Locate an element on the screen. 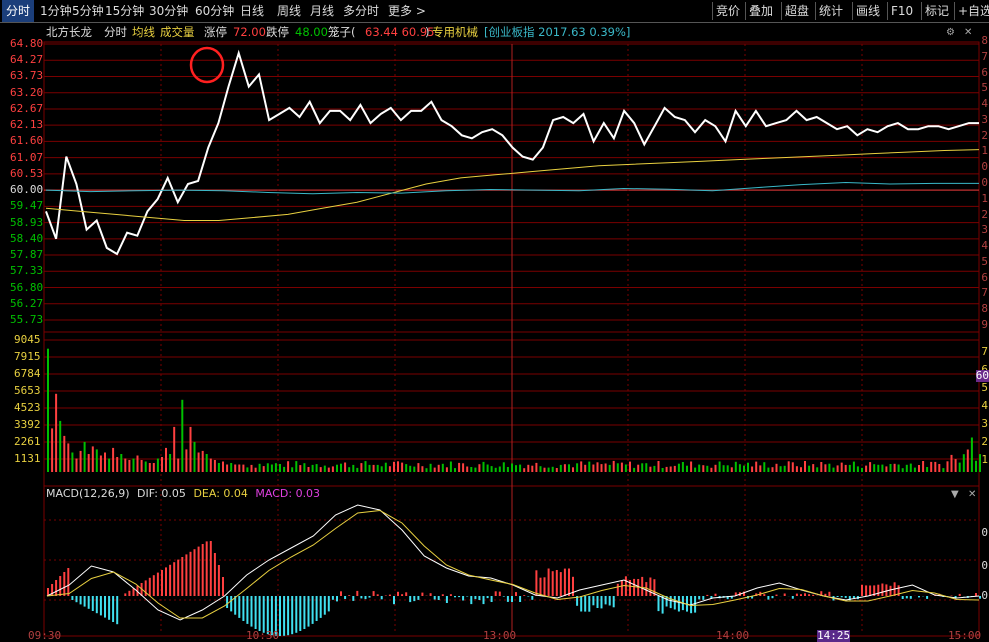 This screenshot has width=989, height=642. time-tick: 14:00 is located at coordinates (732, 636).